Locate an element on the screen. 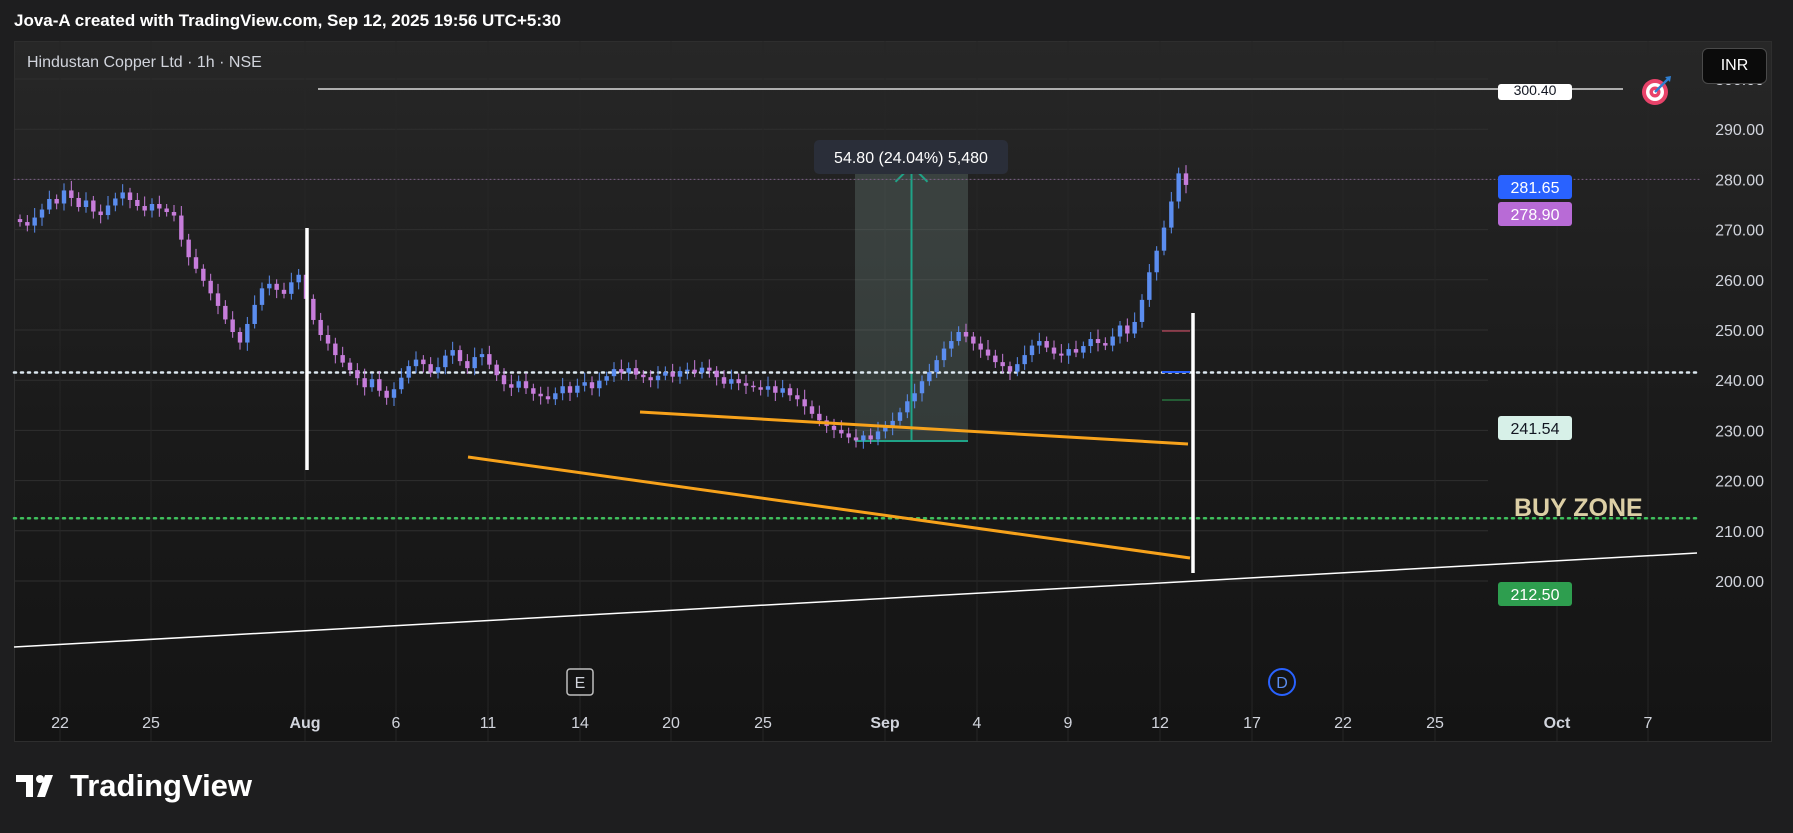 This screenshot has height=833, width=1793. y-tick-label: 220.00 is located at coordinates (1739, 482).